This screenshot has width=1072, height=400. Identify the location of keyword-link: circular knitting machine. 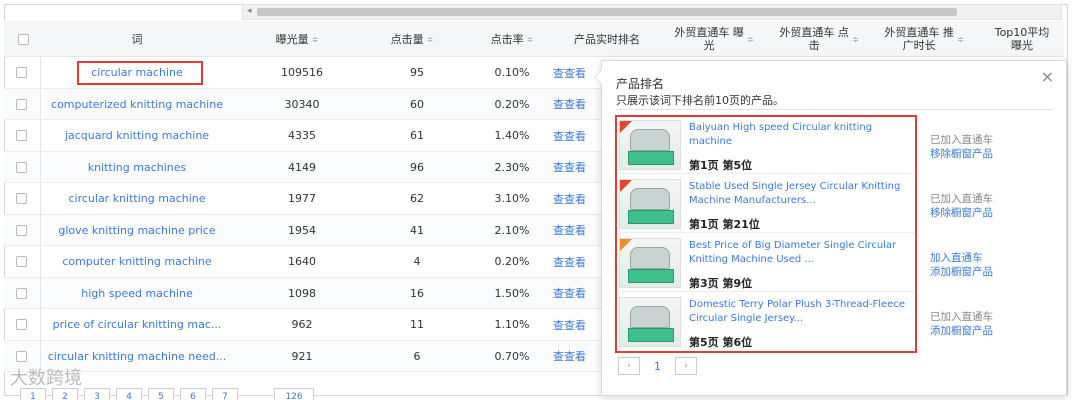
(137, 198).